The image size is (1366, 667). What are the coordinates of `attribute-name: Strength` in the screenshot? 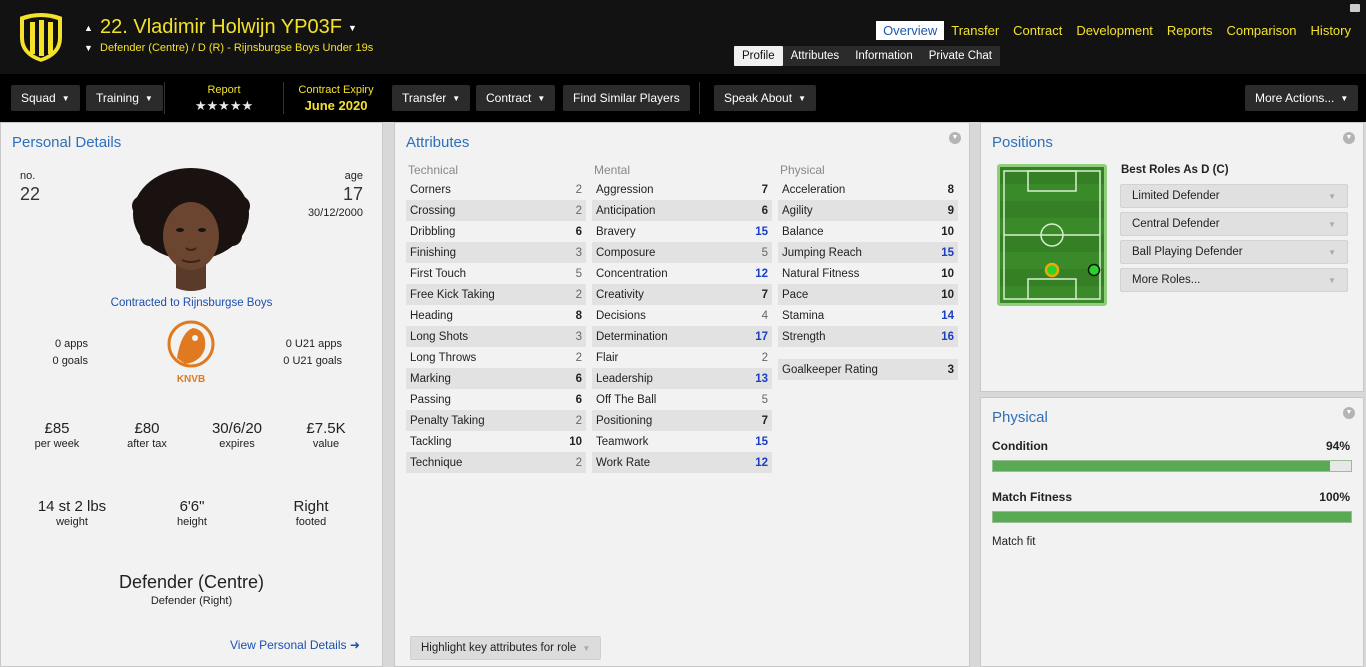 It's located at (804, 336).